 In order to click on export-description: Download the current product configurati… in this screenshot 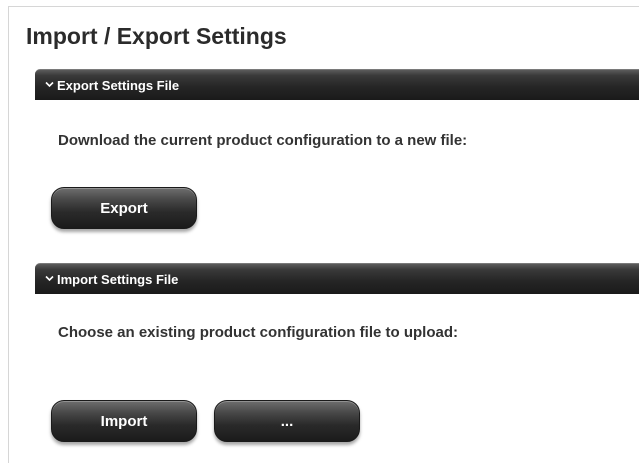, I will do `click(263, 140)`.